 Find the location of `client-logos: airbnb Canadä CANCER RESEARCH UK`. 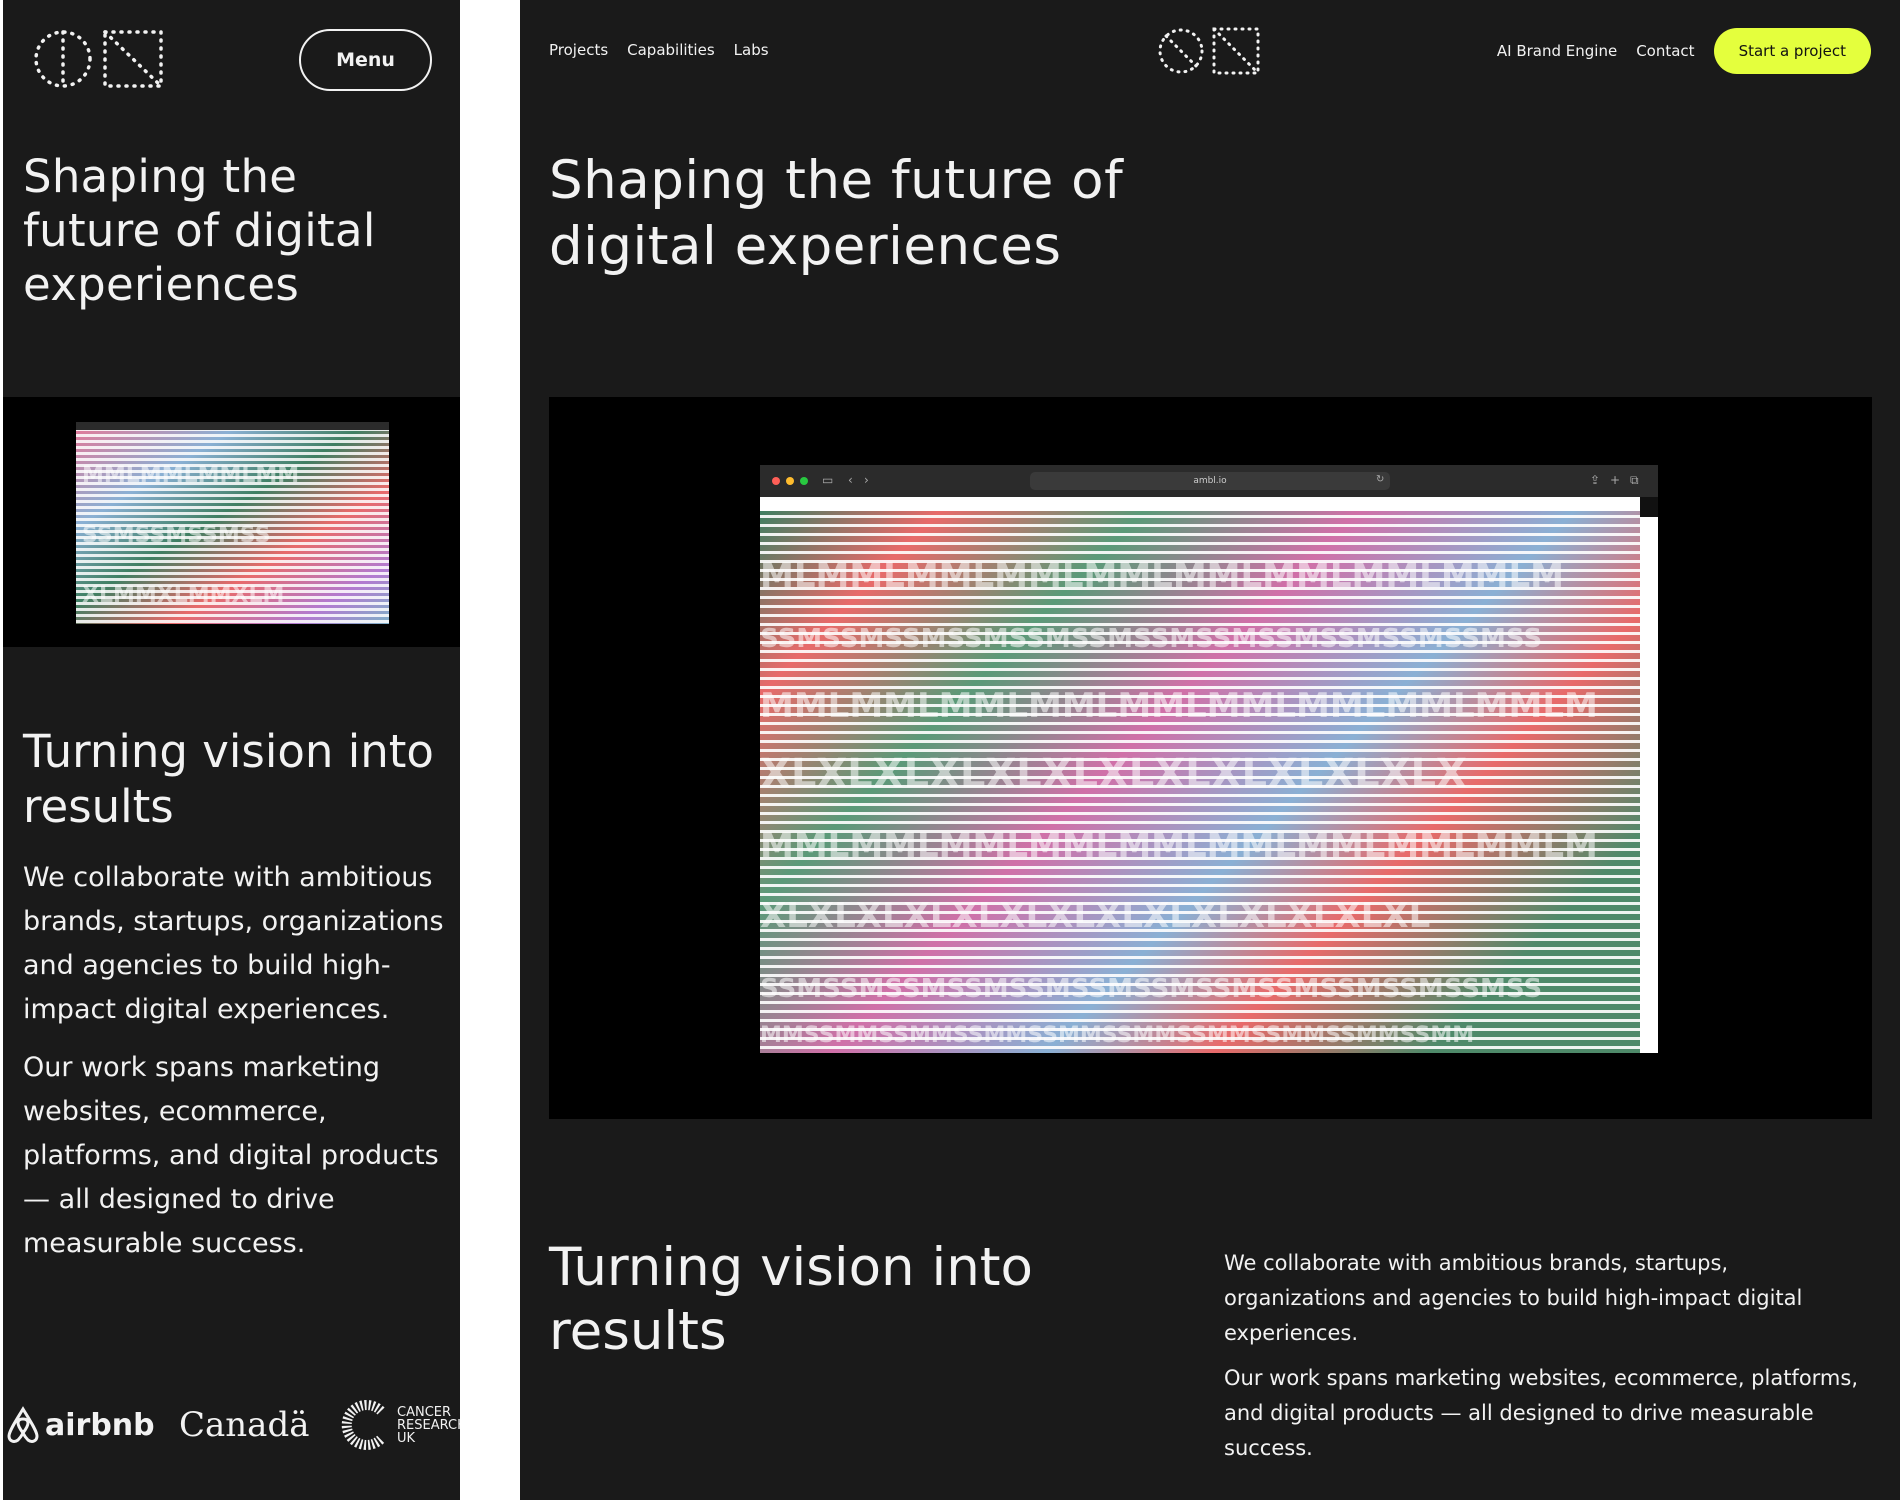

client-logos: airbnb Canadä CANCER RESEARCH UK is located at coordinates (231, 1425).